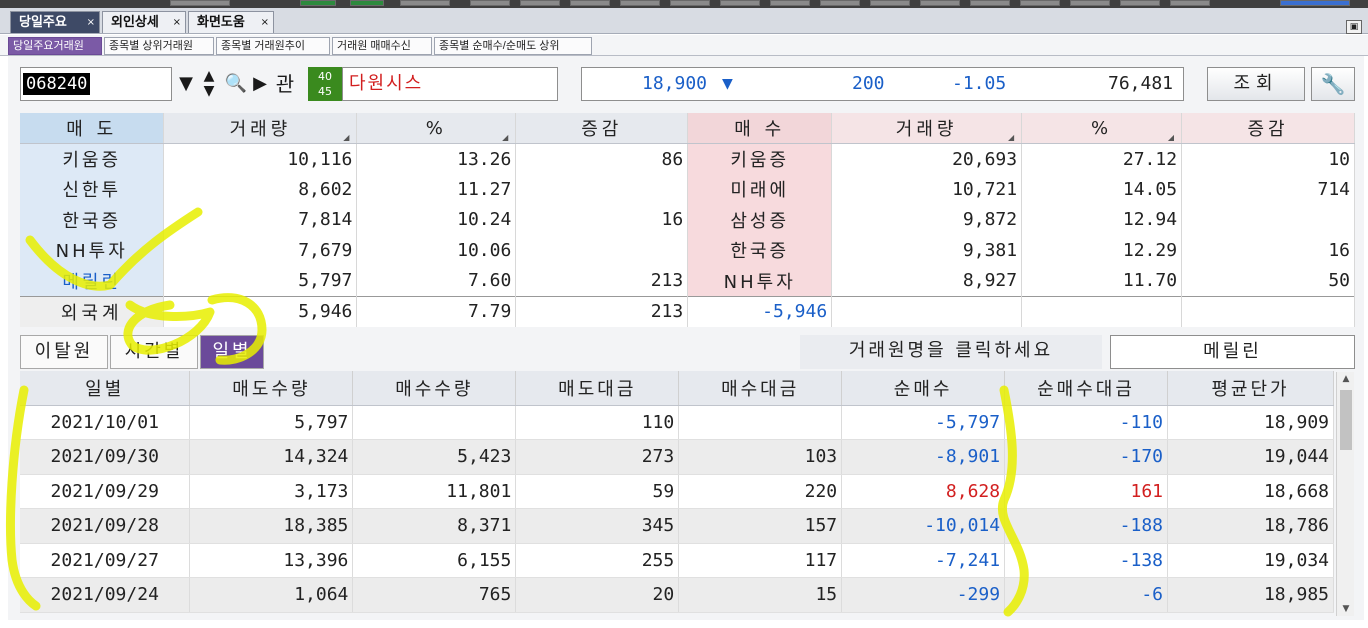 The image size is (1368, 628). I want to click on buy-change: 50, so click(1268, 280).